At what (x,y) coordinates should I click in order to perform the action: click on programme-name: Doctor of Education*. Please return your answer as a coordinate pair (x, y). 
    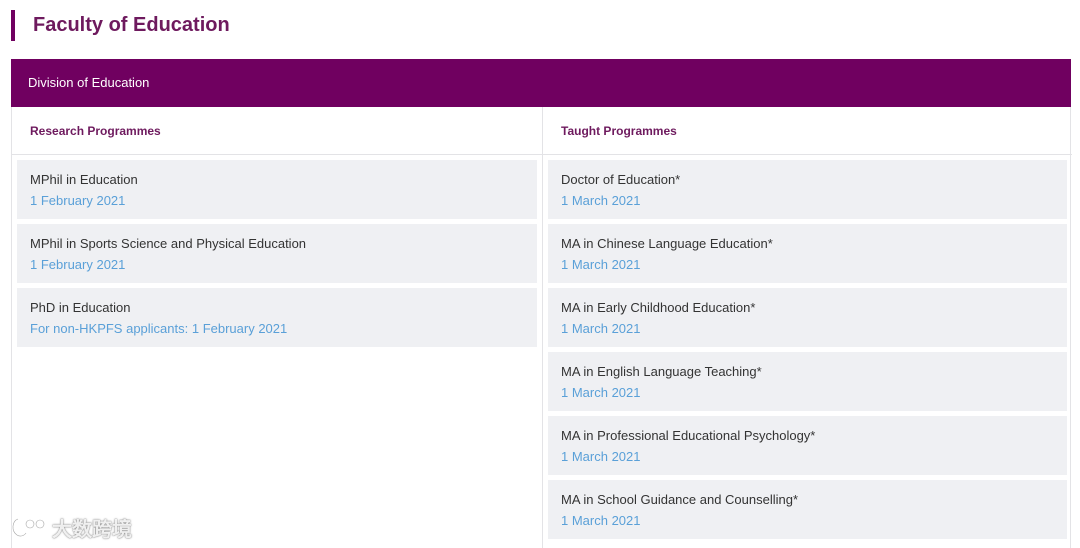
    Looking at the image, I should click on (807, 180).